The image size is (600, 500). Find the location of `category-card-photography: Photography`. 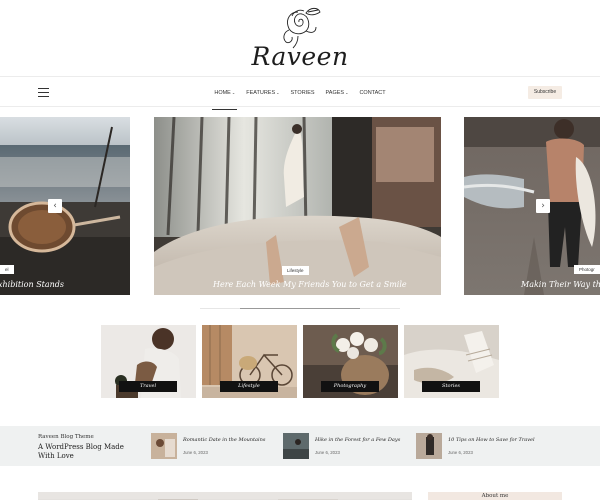

category-card-photography: Photography is located at coordinates (350, 361).